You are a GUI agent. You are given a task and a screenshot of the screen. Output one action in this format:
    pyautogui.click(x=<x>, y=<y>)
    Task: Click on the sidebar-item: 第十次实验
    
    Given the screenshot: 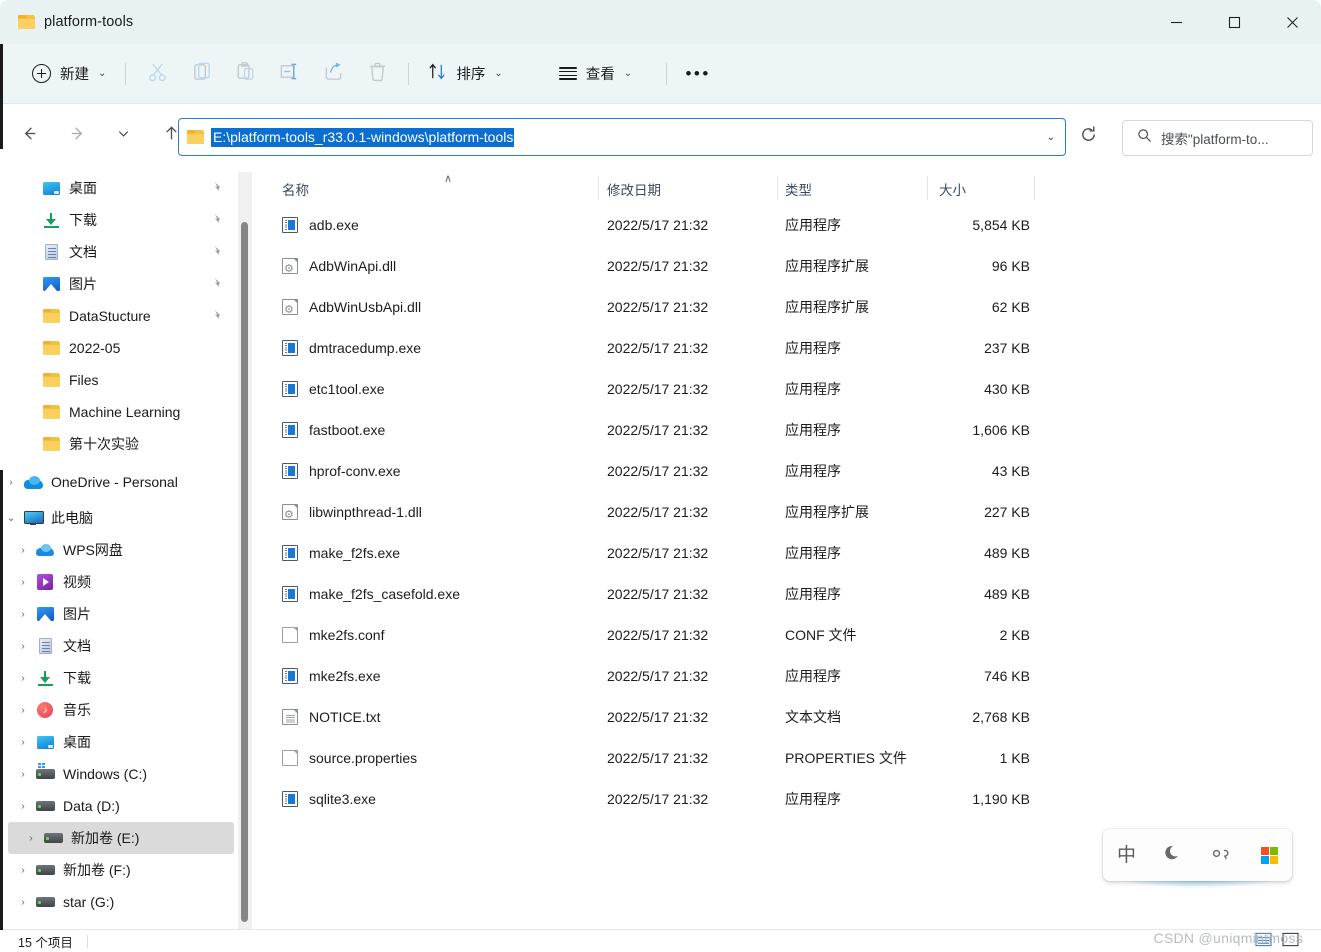 What is the action you would take?
    pyautogui.click(x=119, y=444)
    